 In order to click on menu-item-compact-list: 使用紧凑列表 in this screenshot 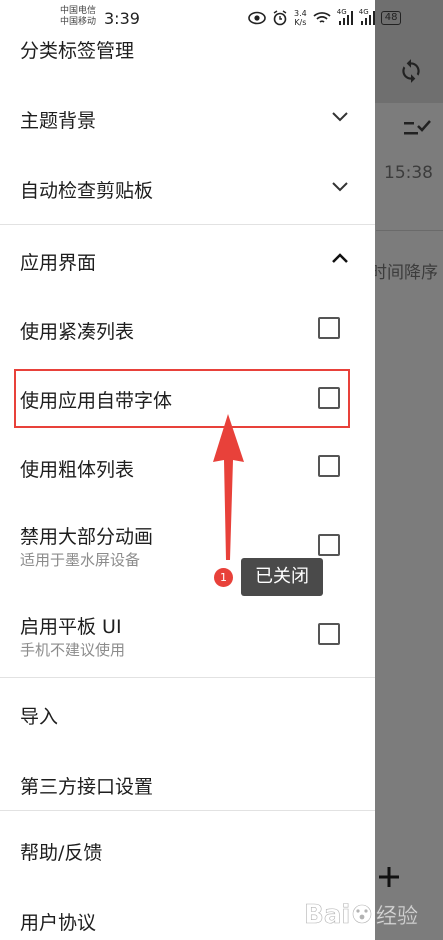, I will do `click(187, 329)`.